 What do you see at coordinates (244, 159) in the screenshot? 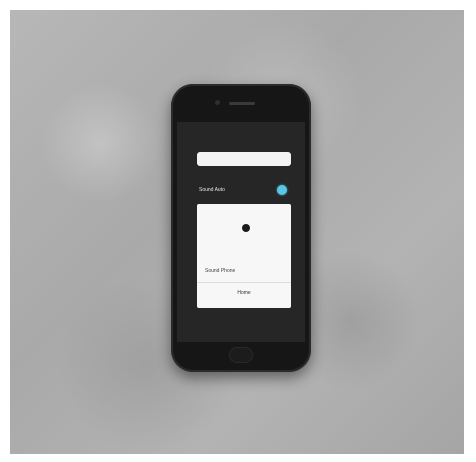
I see `search-input` at bounding box center [244, 159].